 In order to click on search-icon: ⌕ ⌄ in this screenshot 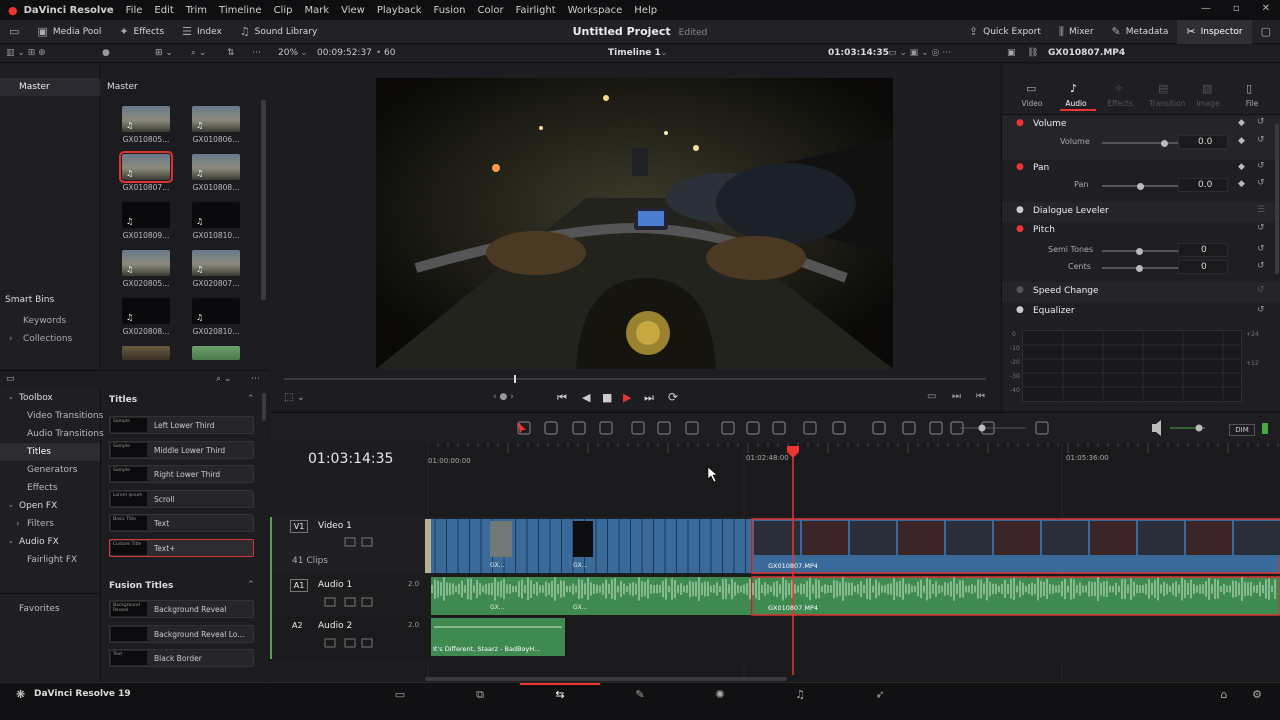, I will do `click(223, 379)`.